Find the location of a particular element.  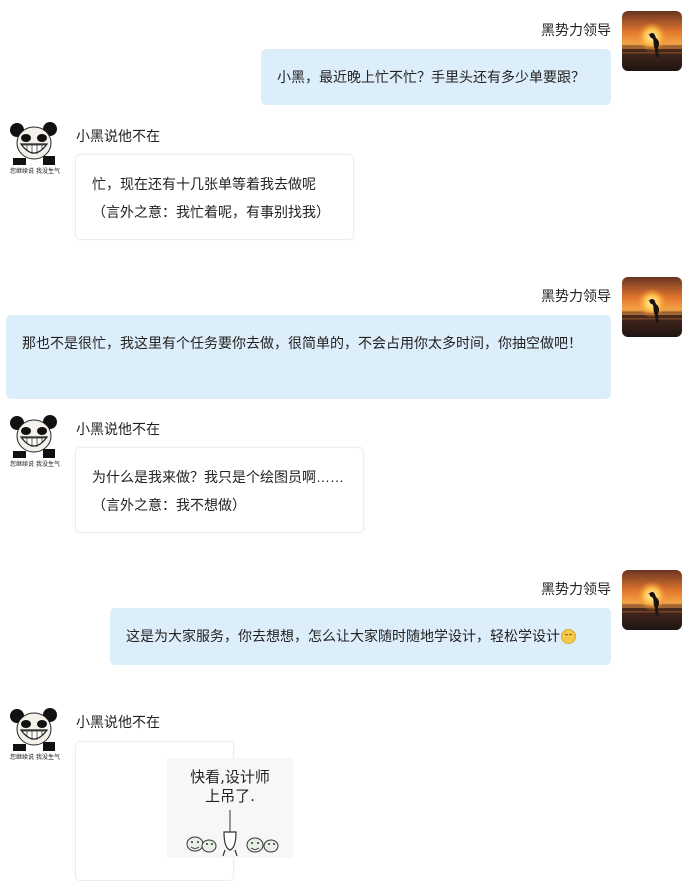

message-leader-3: 黑势力领导 这是为大家服务，你去想想，怎么让大家随时随地学设计，轻松学设计 is located at coordinates (345, 620).